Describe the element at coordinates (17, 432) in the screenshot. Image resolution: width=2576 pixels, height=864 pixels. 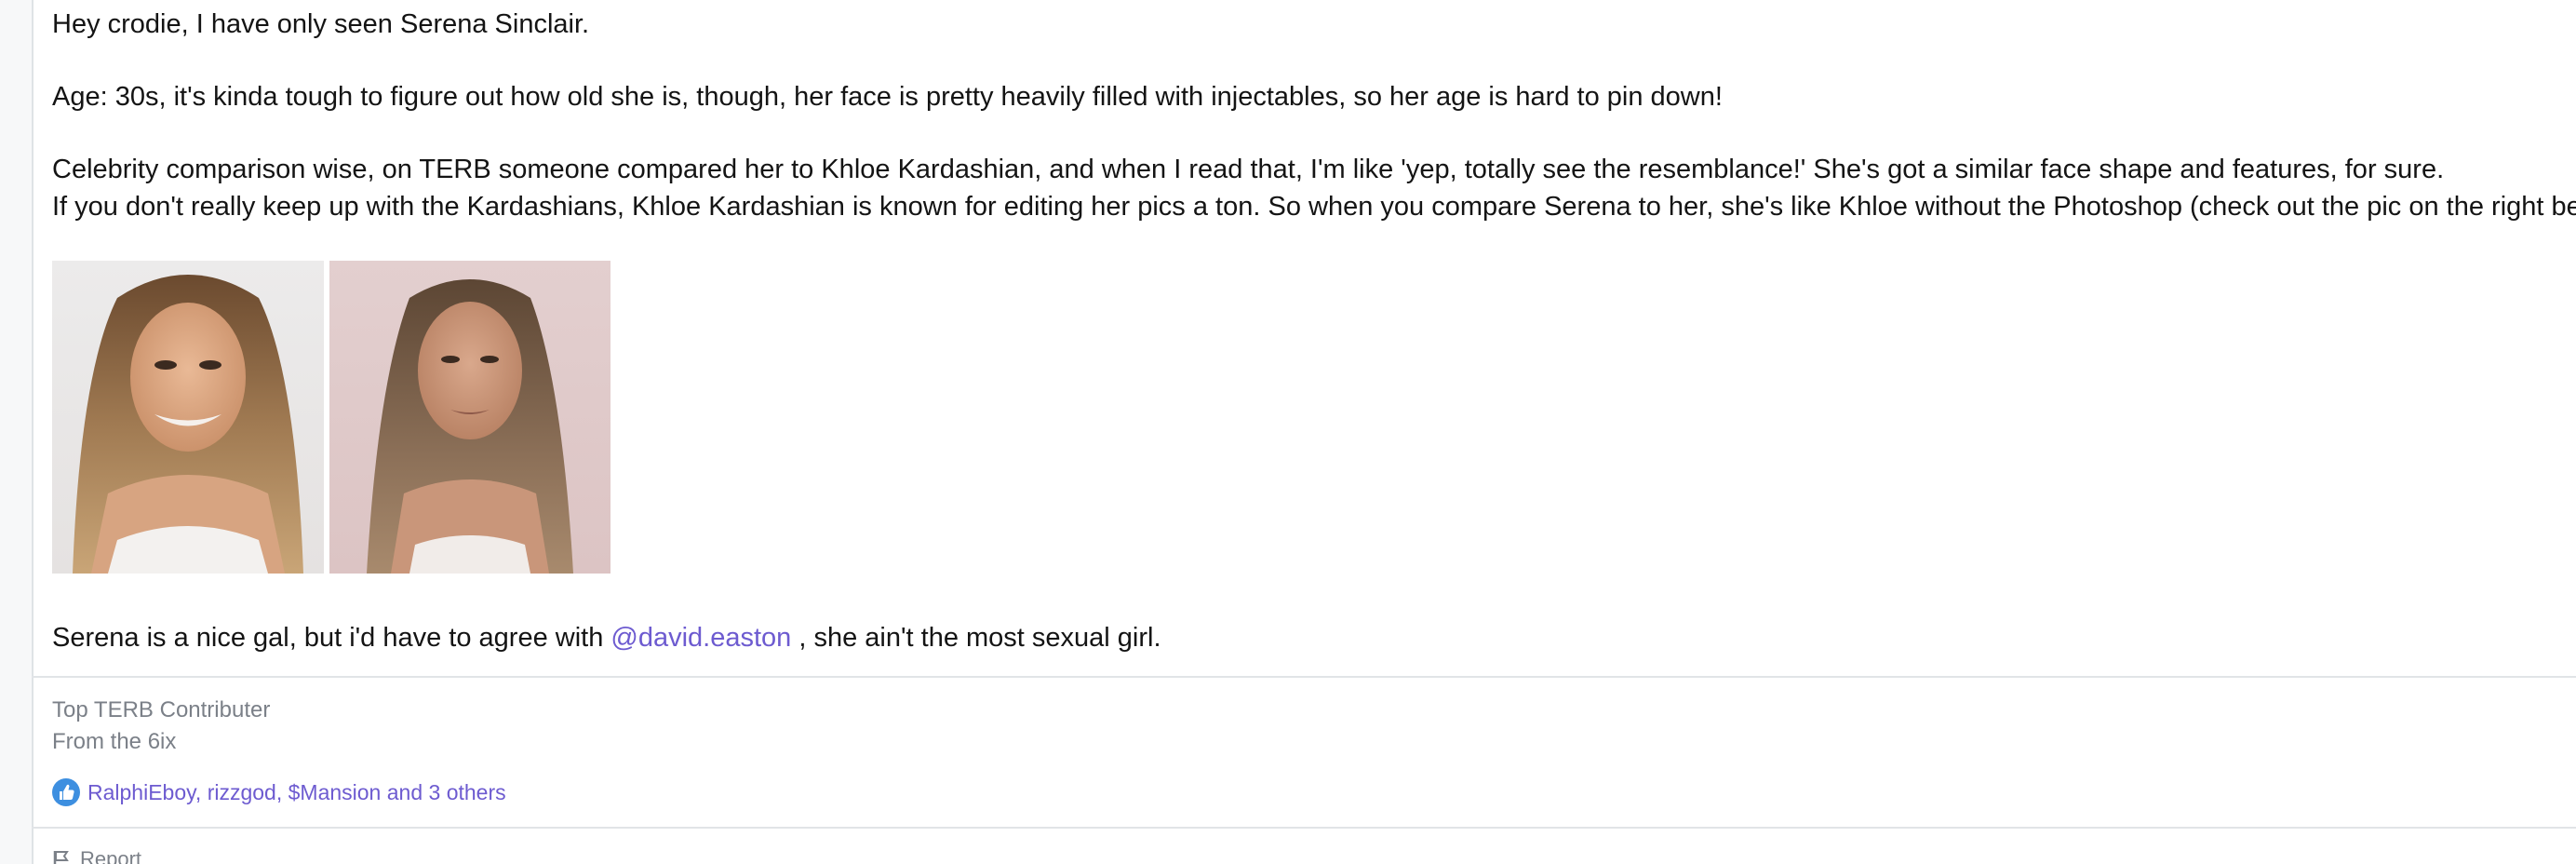
I see `left-rail` at that location.